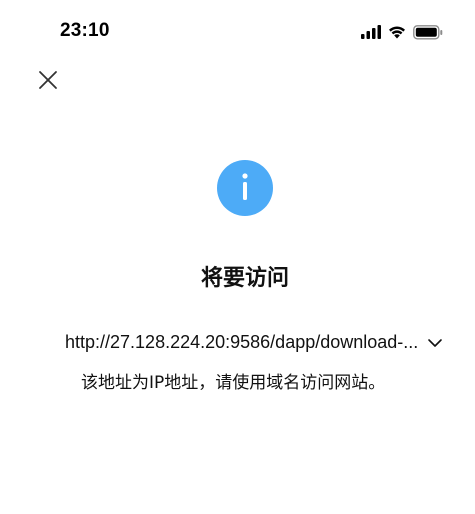 This screenshot has width=475, height=514. I want to click on cellular-signal-icon, so click(371, 32).